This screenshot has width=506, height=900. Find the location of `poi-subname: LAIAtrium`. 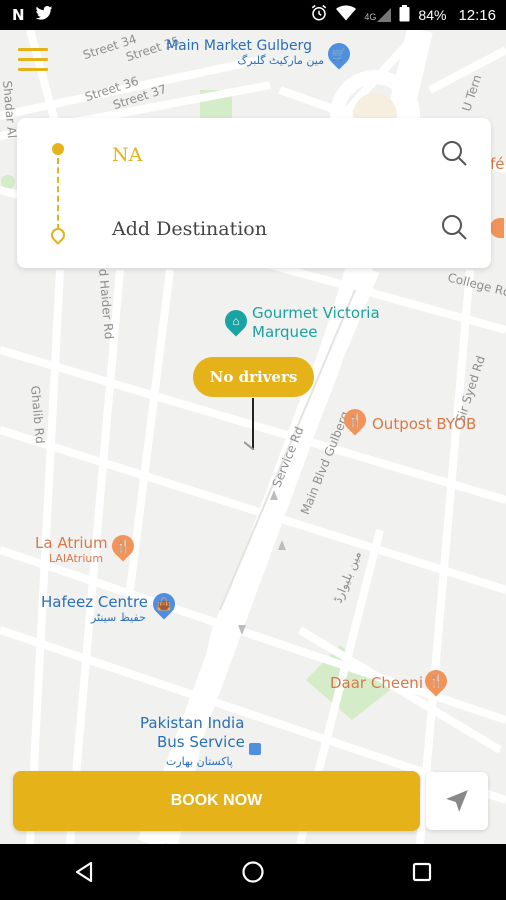

poi-subname: LAIAtrium is located at coordinates (76, 558).